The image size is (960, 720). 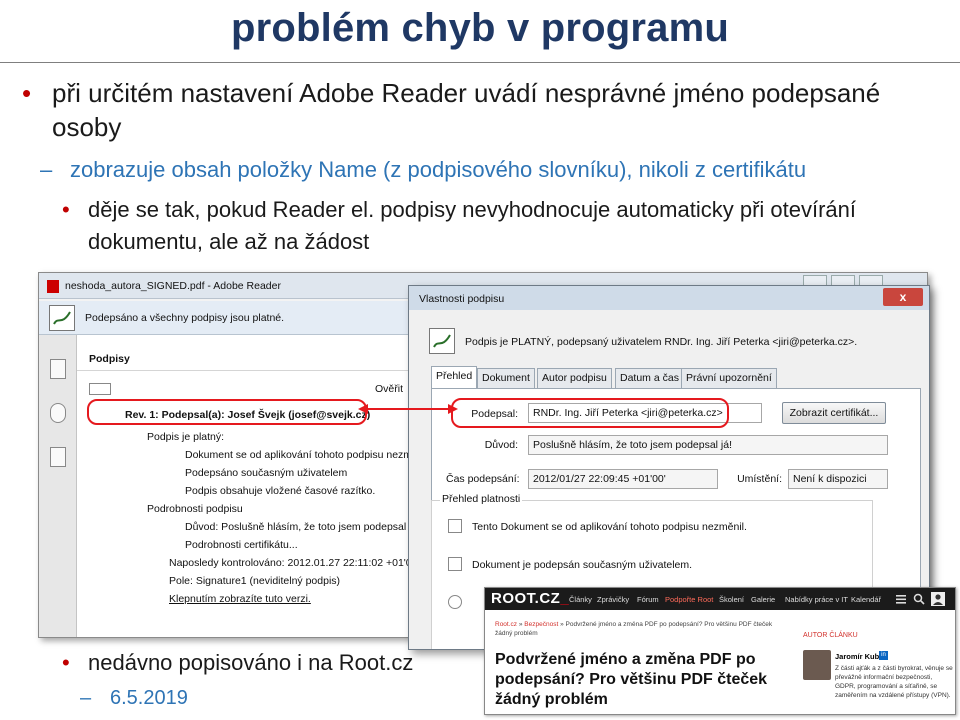 I want to click on tree-item: Pole: Signature1 (neviditelný podpis), so click(x=255, y=581).